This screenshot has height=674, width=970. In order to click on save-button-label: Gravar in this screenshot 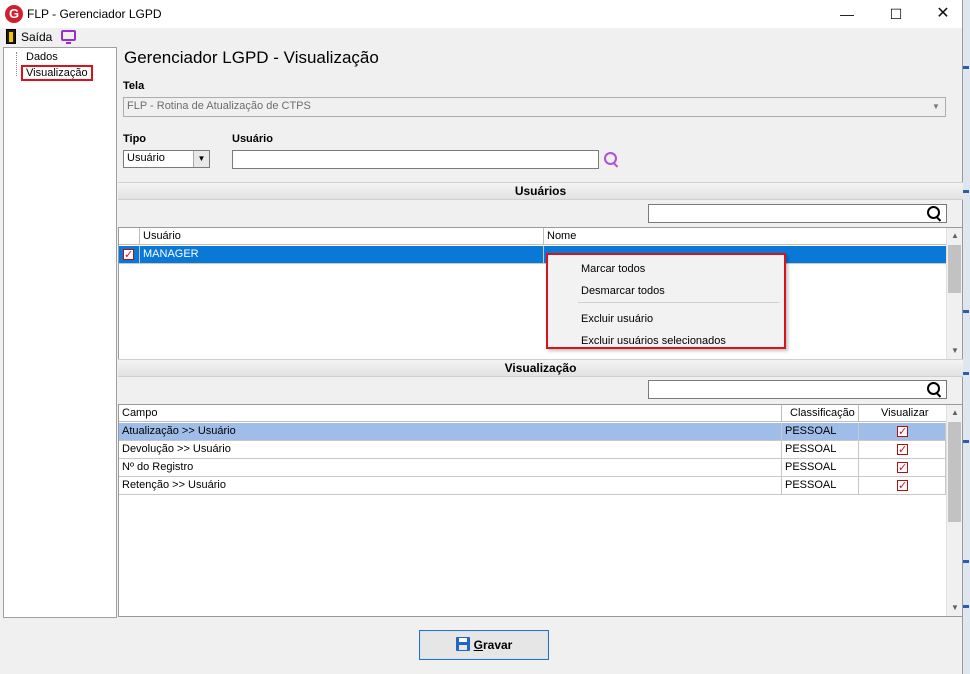, I will do `click(493, 645)`.